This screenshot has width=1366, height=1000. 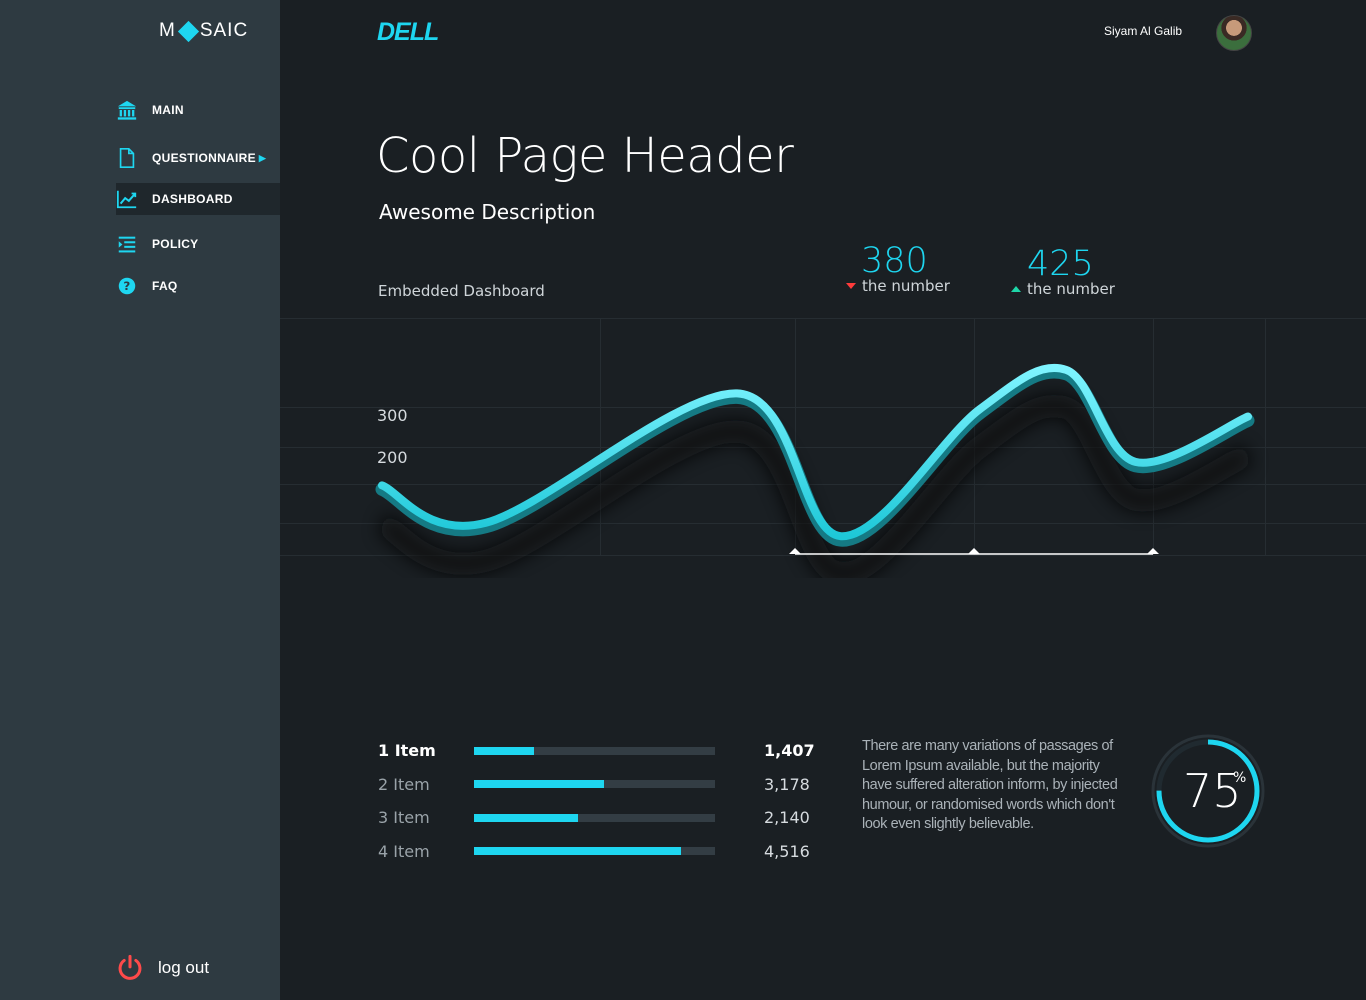 I want to click on page-title: Cool Page Header, so click(x=585, y=156).